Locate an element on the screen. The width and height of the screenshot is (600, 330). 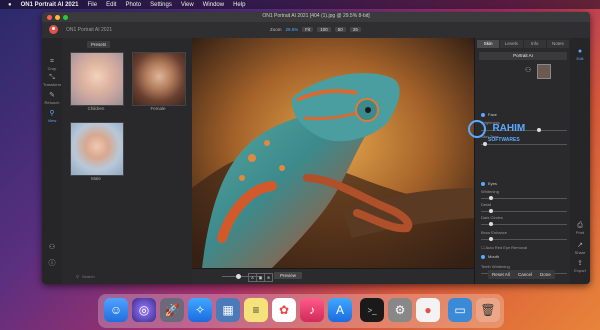
watermark: RAHIM SOFTWARES is located at coordinates (496, 131).